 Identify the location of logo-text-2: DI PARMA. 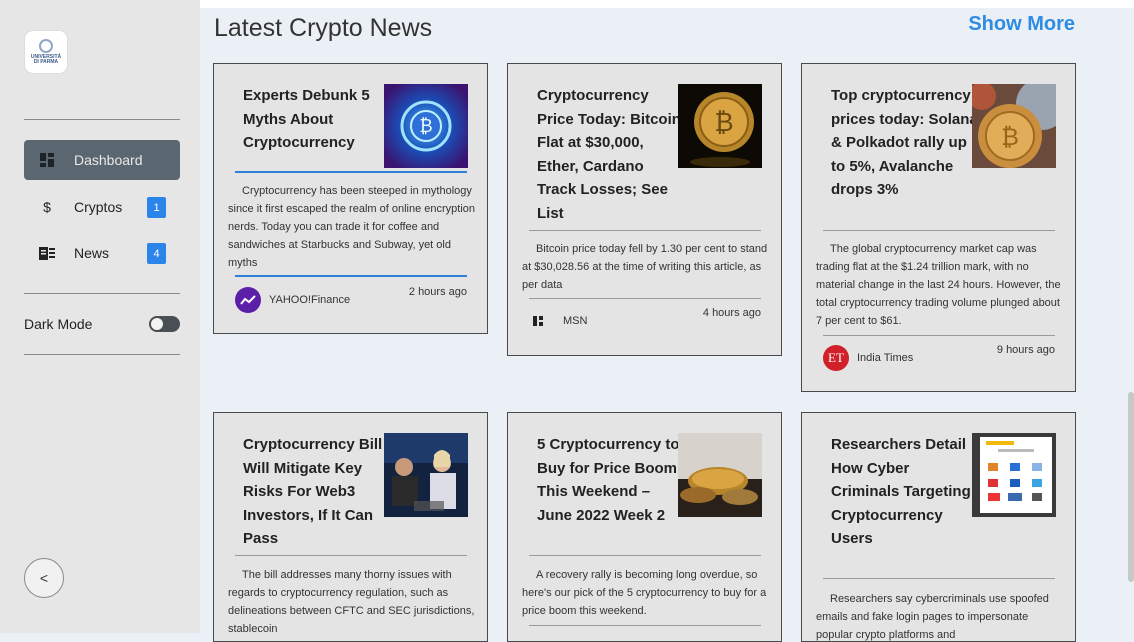
(46, 62).